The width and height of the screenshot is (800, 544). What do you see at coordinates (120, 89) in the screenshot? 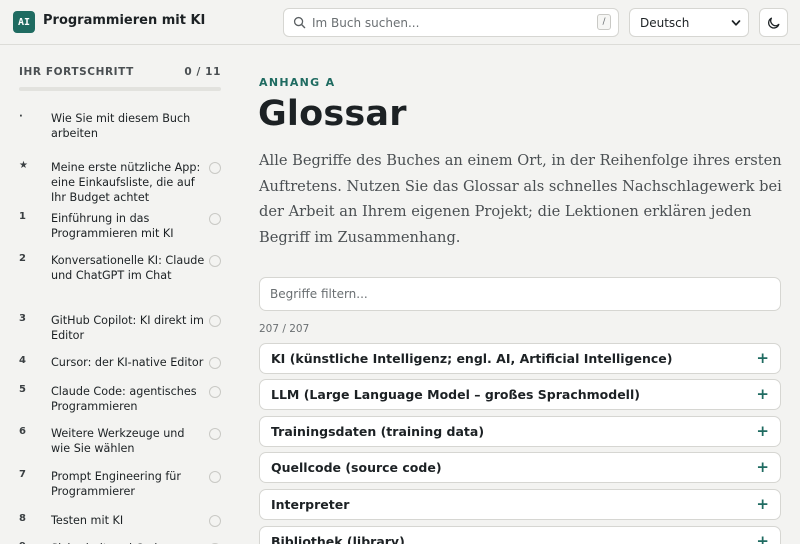
I see `progress-bar` at bounding box center [120, 89].